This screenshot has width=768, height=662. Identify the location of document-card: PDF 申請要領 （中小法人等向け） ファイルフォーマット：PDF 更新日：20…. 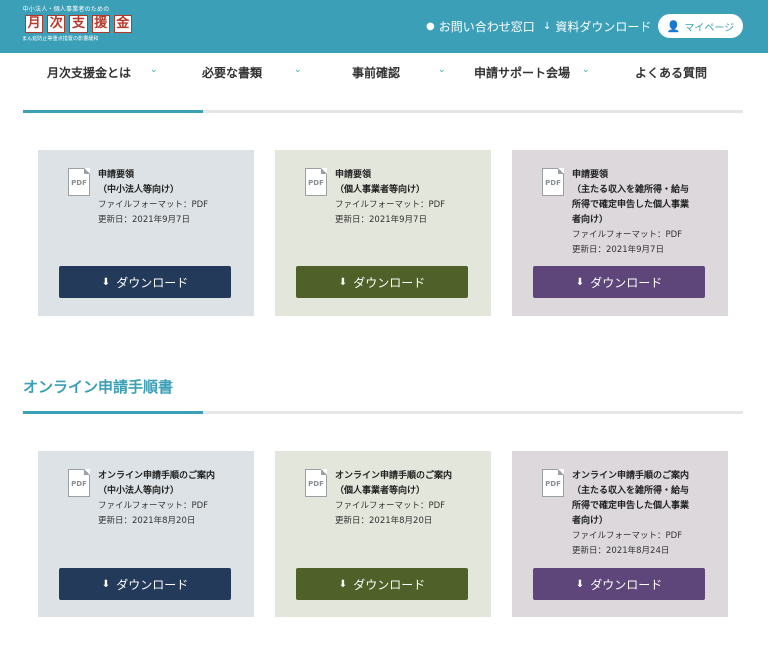
(146, 233).